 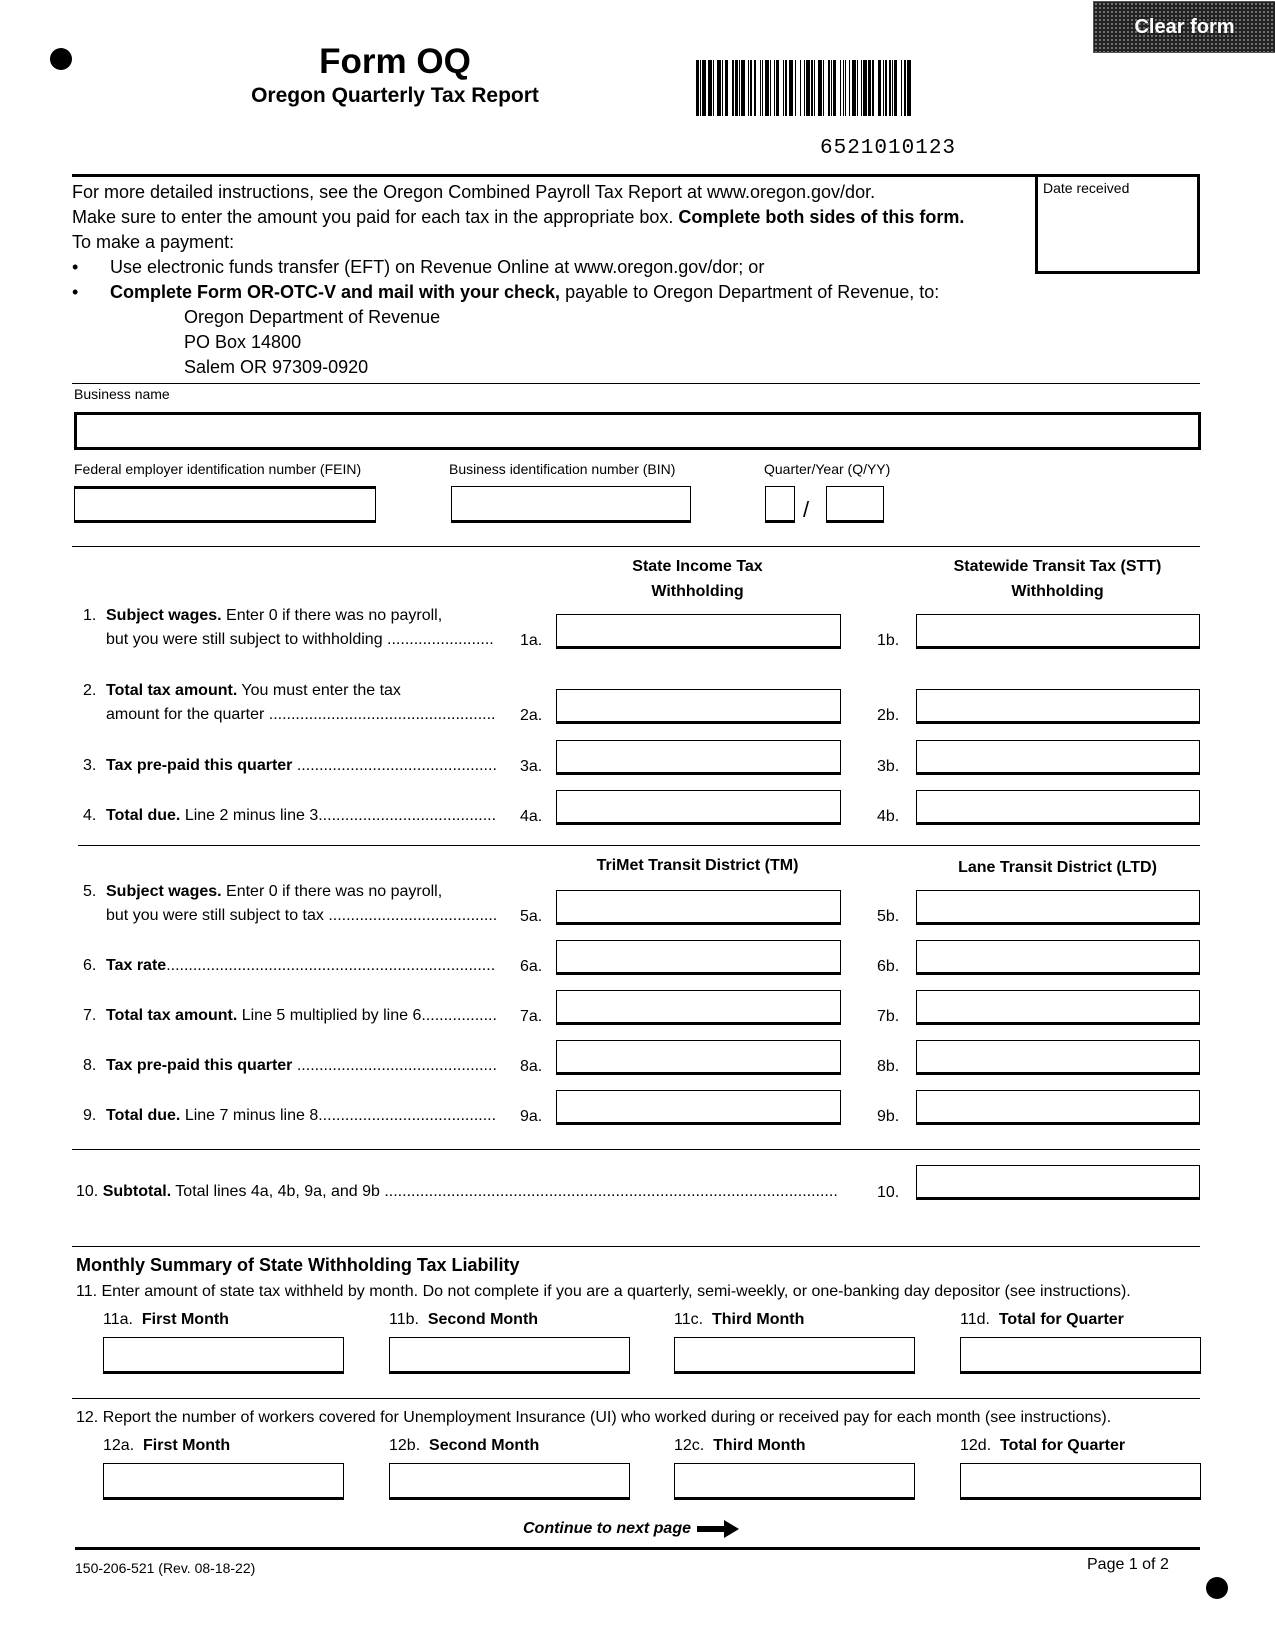 What do you see at coordinates (697, 566) in the screenshot?
I see `column-header-line: State Income Tax` at bounding box center [697, 566].